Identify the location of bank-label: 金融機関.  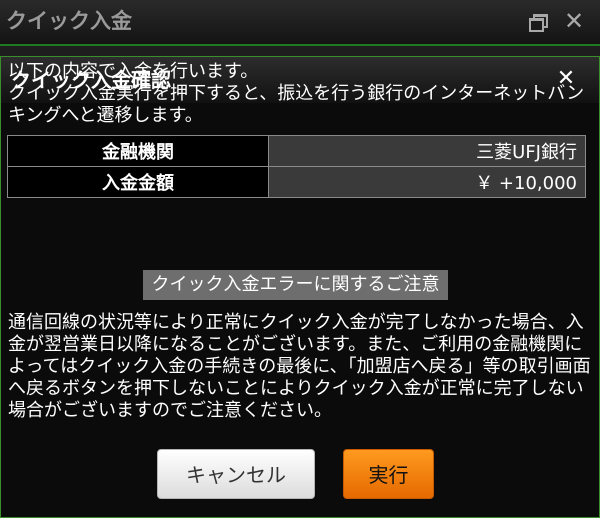
(138, 151).